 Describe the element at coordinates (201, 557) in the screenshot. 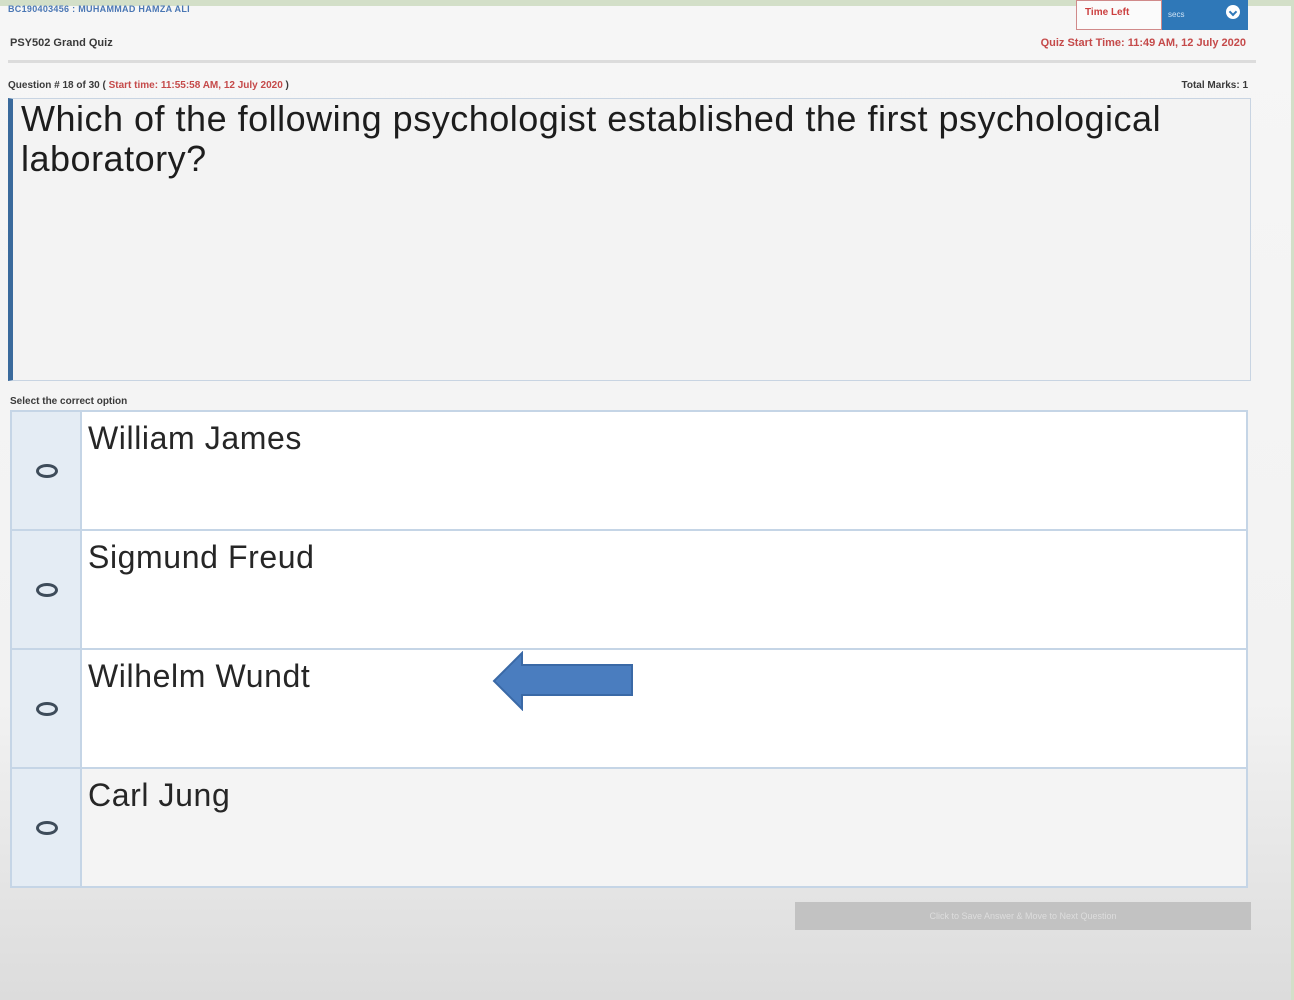

I see `option-label: Sigmund Freud` at that location.